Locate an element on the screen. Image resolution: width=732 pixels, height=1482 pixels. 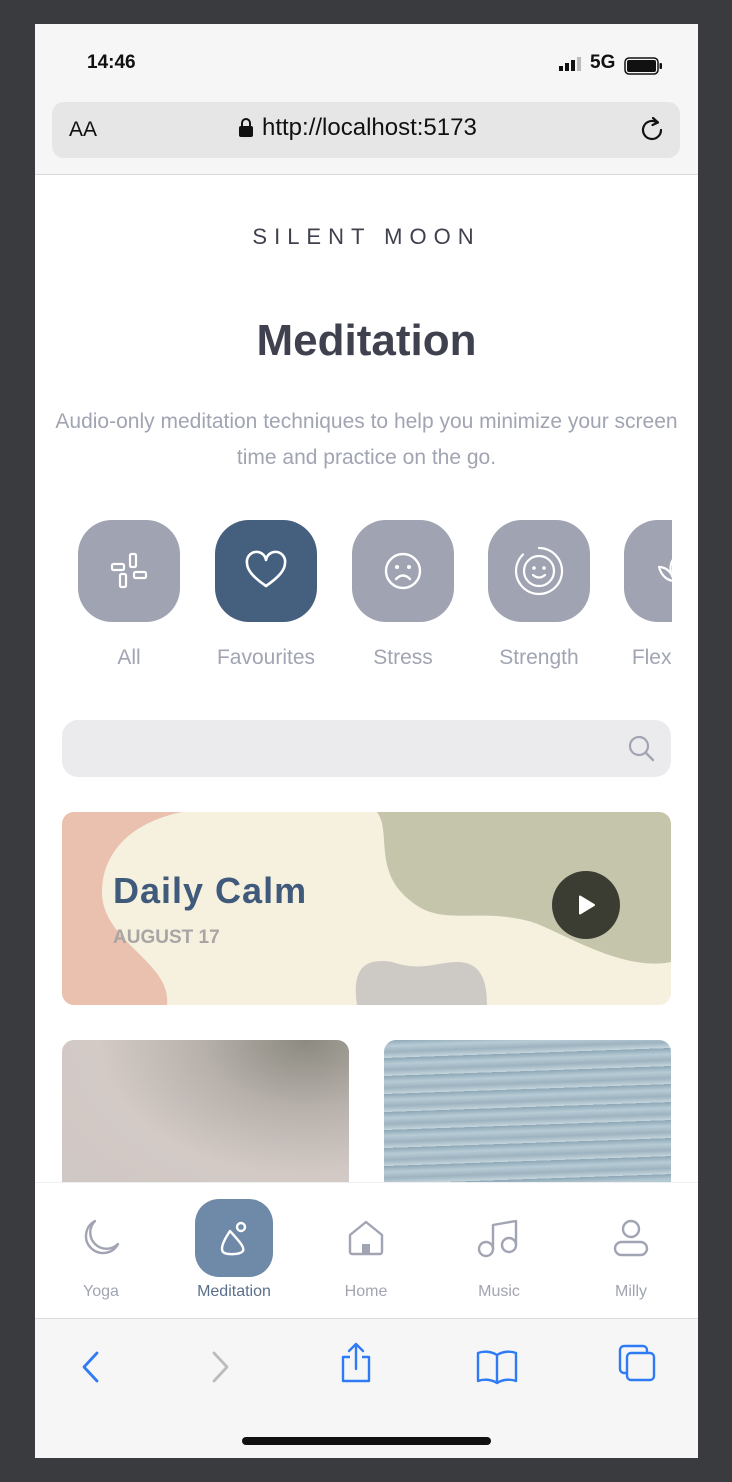
category-scroller: All Favourites Stress Strength Flexi is located at coordinates (375, 600).